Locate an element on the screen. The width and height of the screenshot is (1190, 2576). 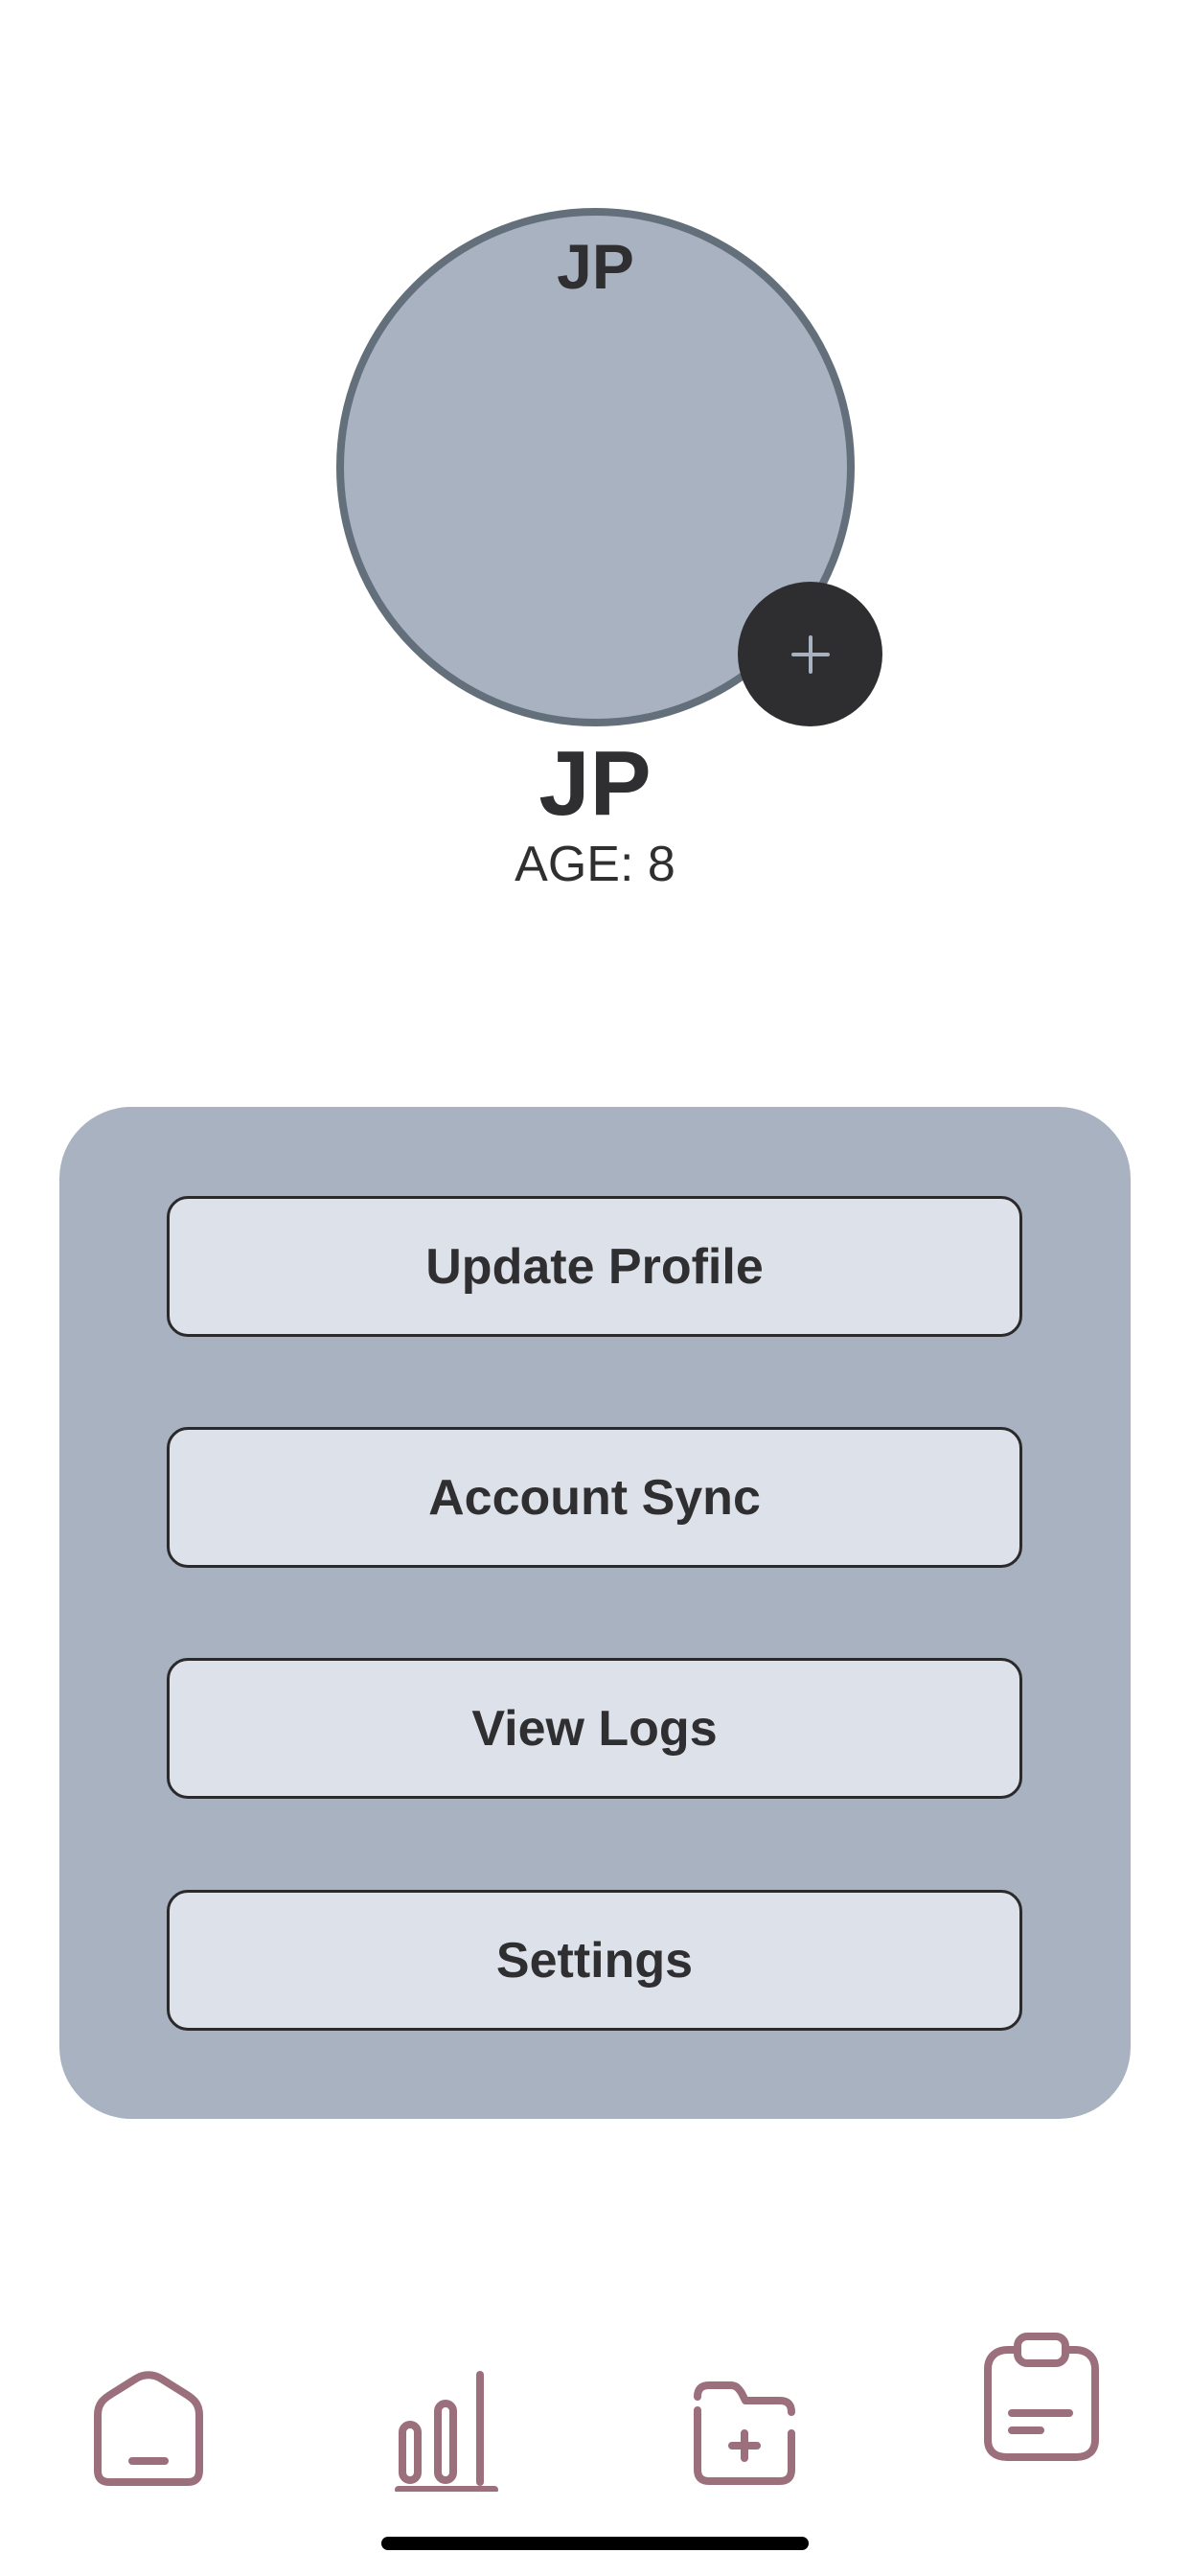
tab-stats is located at coordinates (447, 2431).